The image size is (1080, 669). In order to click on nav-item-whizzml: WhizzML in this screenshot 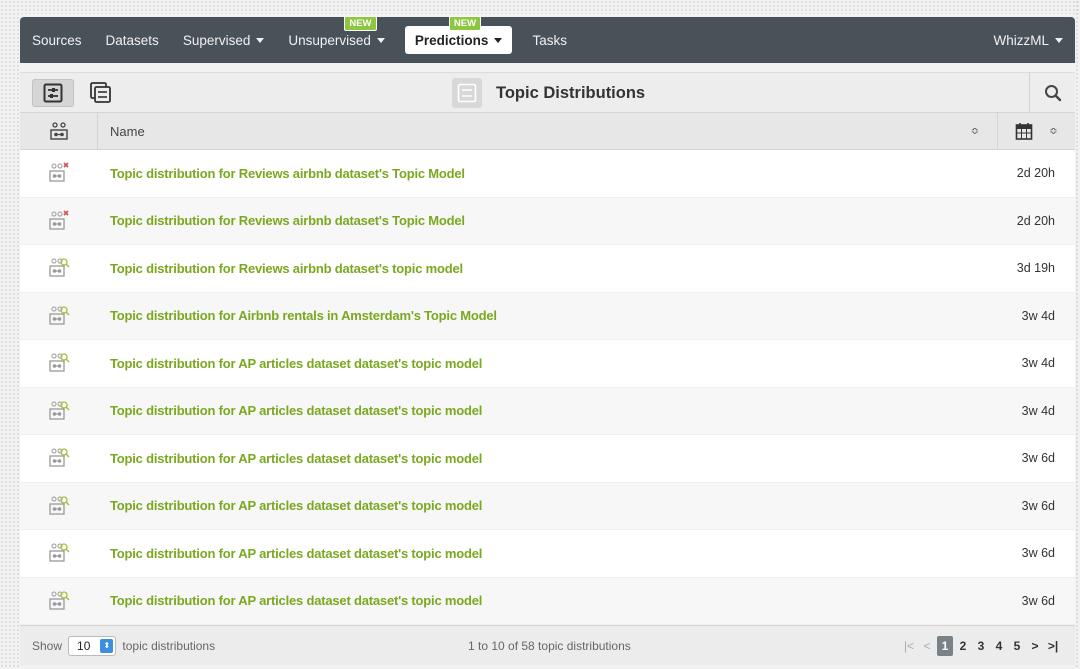, I will do `click(1028, 40)`.